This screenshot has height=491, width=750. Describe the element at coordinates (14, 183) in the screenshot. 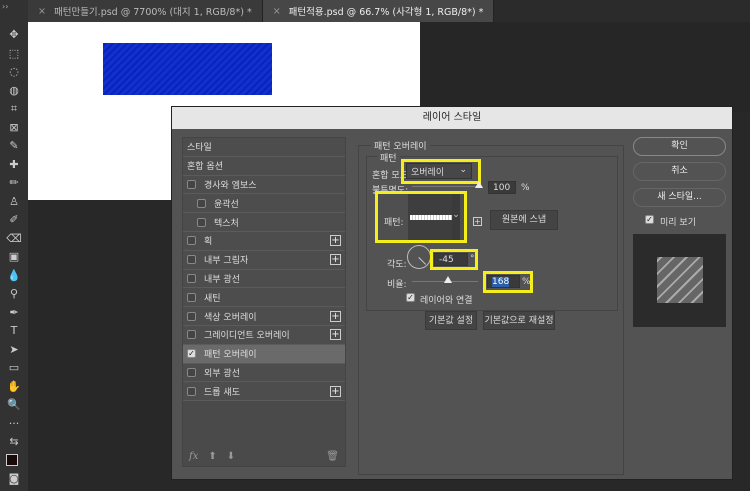

I see `brush-tool-icon: ✏` at that location.